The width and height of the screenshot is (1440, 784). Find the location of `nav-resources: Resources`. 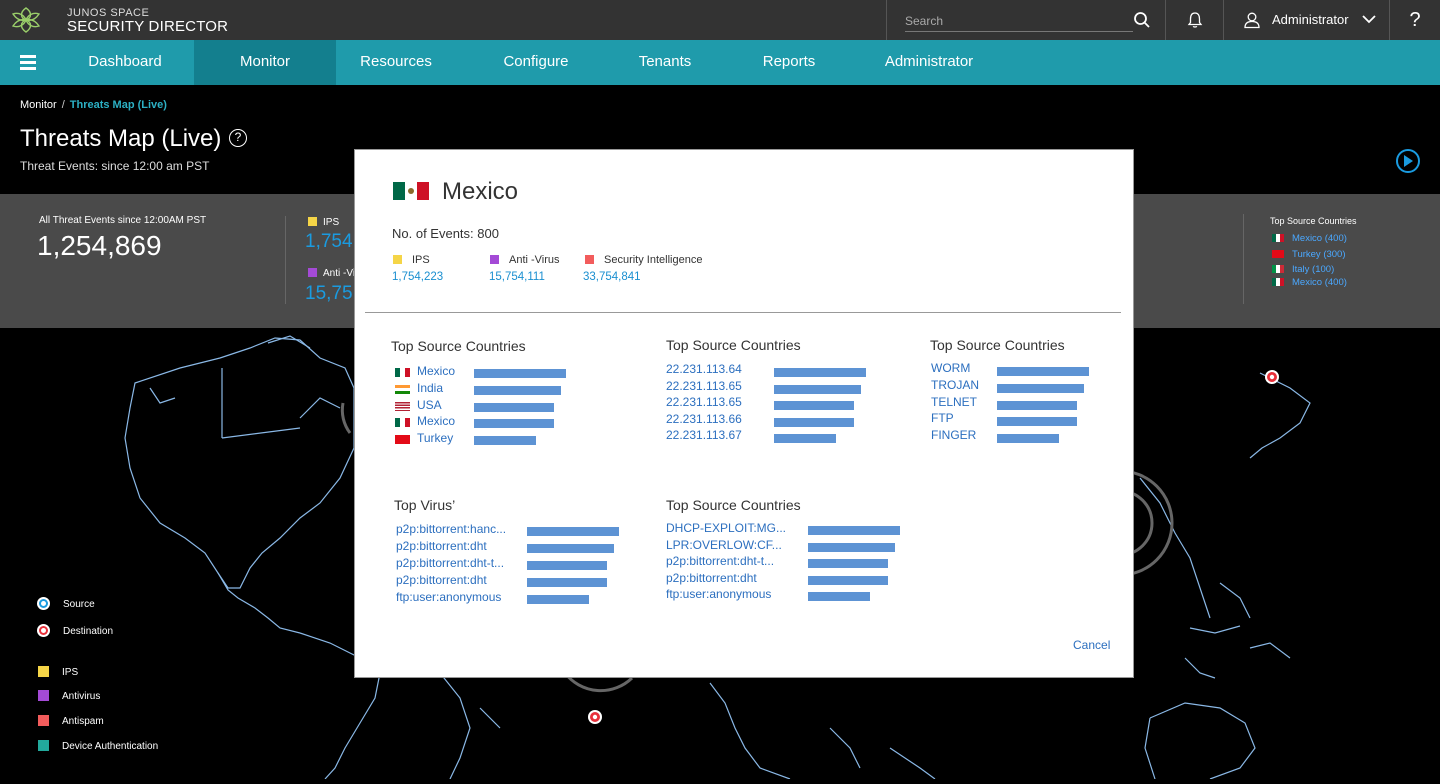

nav-resources: Resources is located at coordinates (396, 62).